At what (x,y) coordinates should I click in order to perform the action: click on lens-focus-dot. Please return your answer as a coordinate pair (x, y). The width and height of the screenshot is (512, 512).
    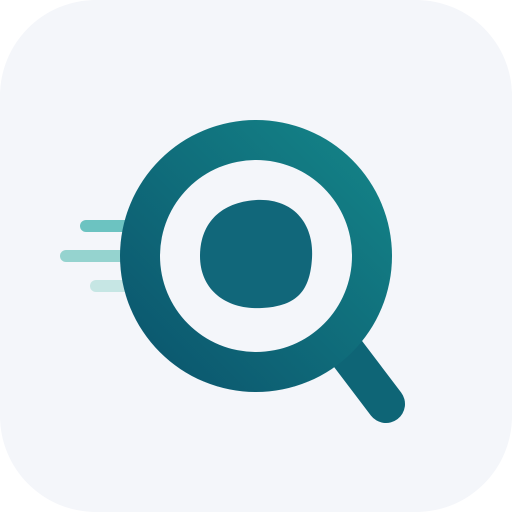
    Looking at the image, I should click on (256, 254).